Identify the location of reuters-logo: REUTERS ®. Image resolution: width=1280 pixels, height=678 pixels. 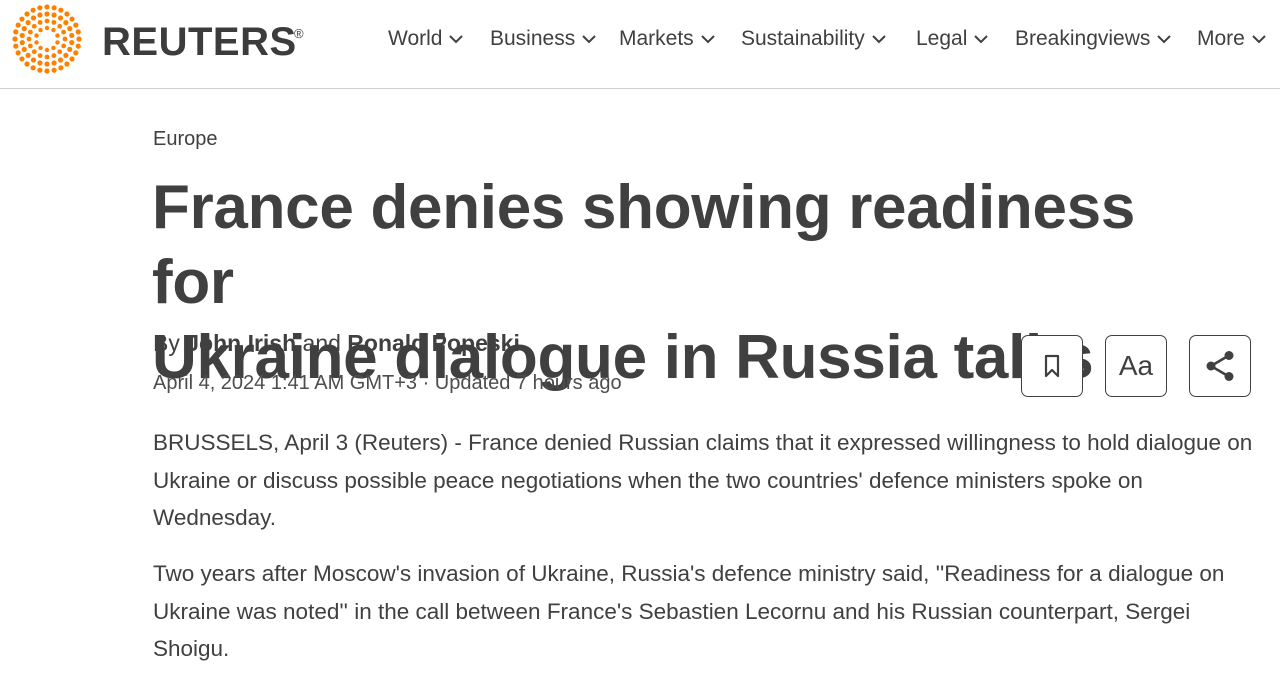
(157, 39).